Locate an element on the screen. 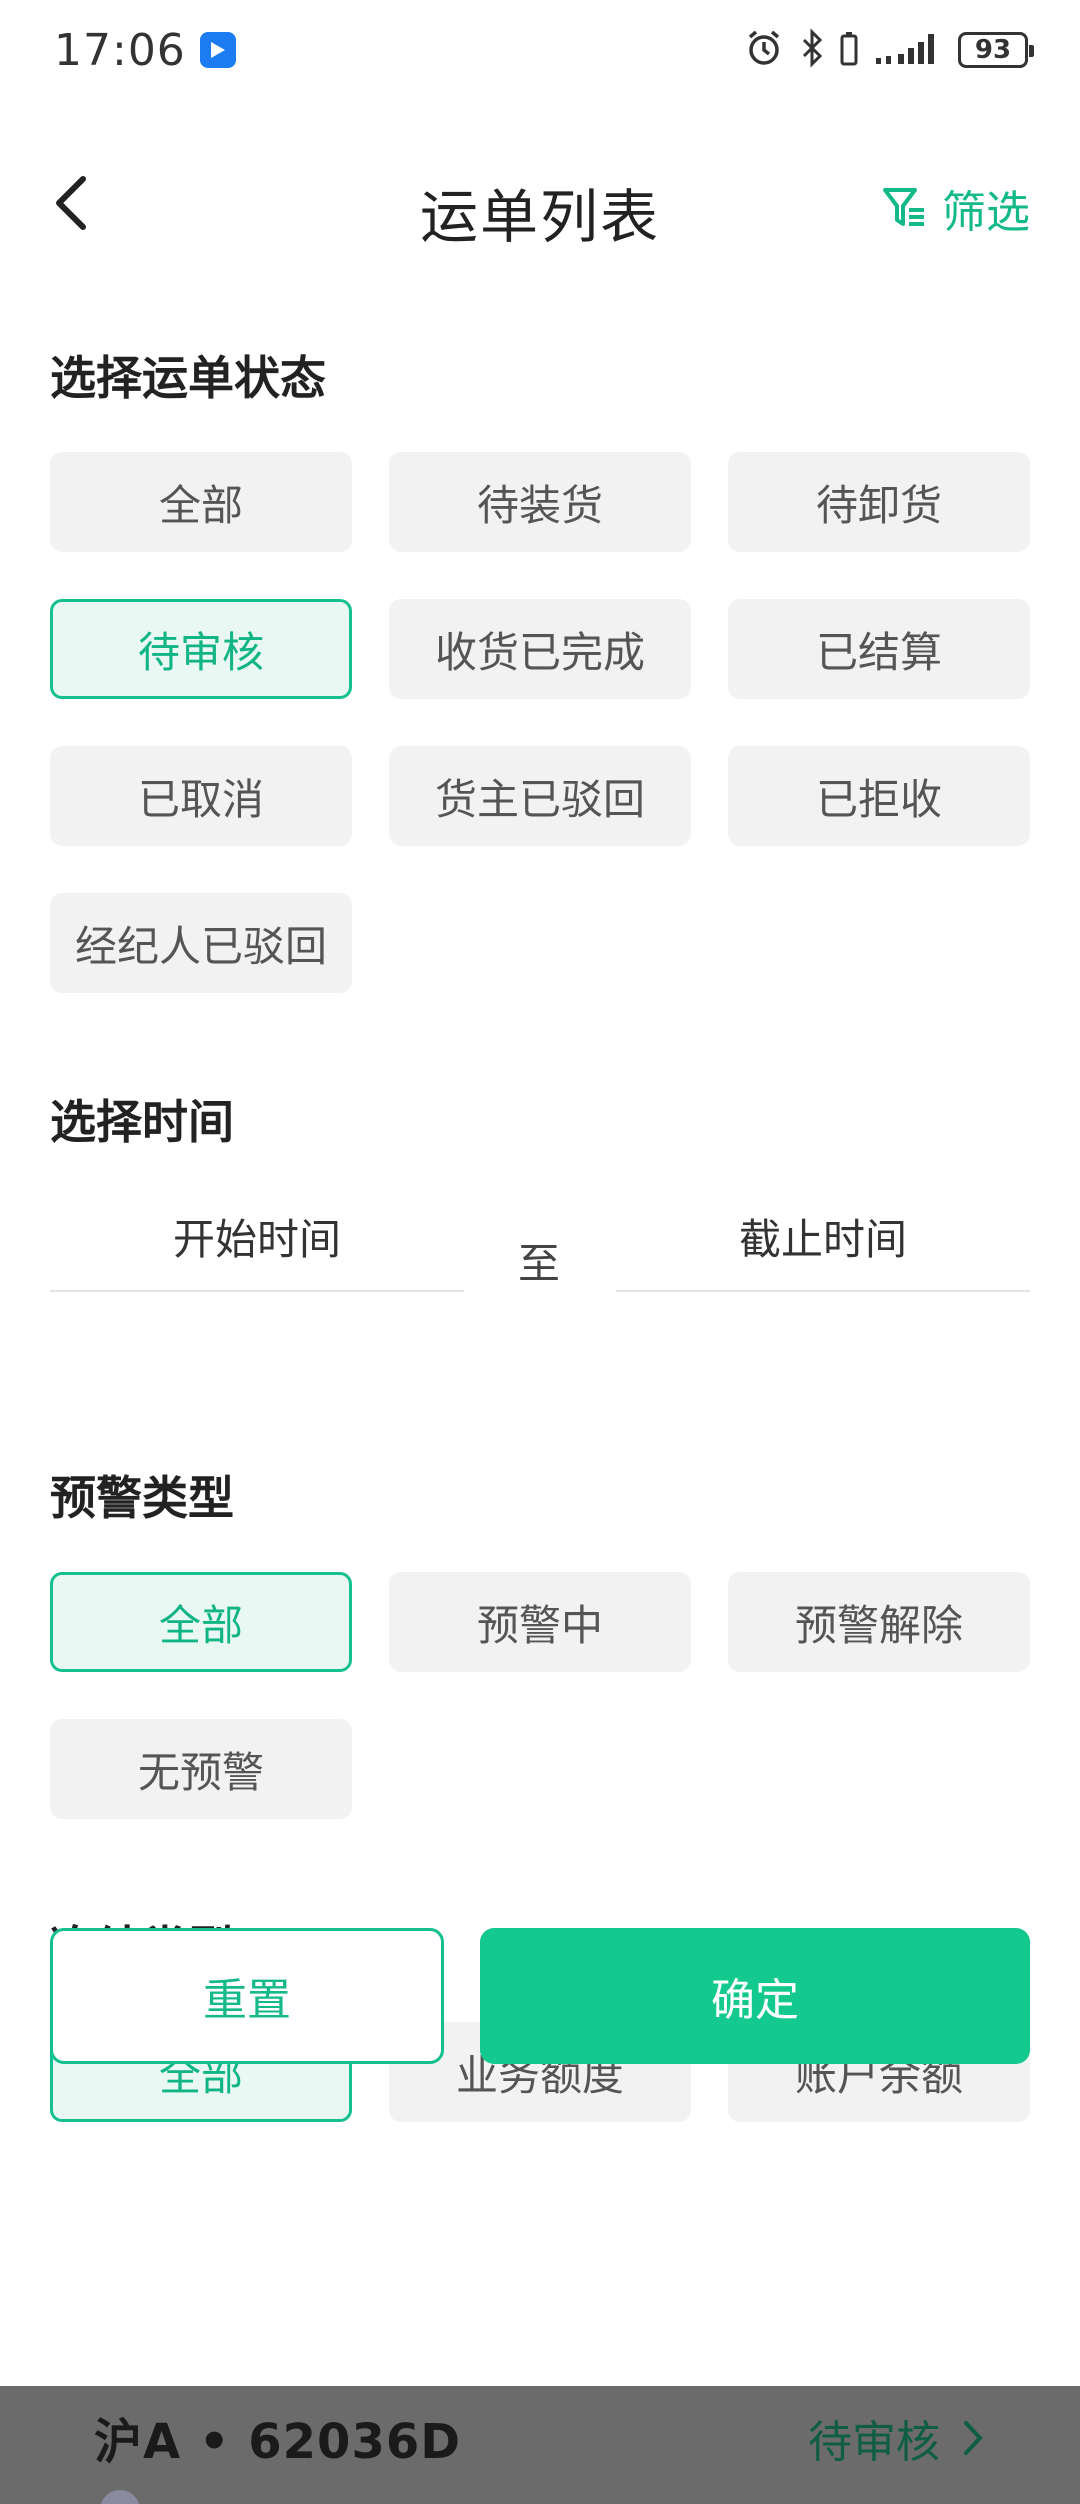  plate-number: 沪A • 62036D is located at coordinates (278, 2442).